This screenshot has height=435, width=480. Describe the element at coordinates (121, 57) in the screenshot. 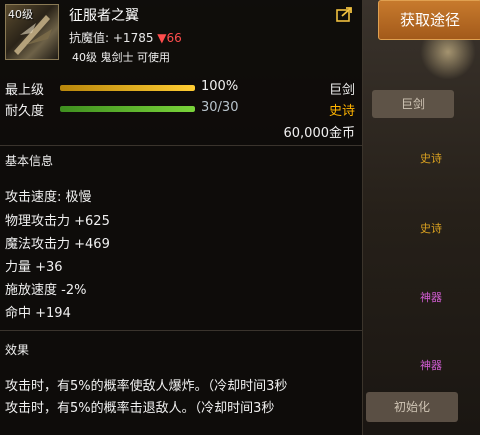

I see `requirement-text: 40级 鬼剑士 可使用` at that location.